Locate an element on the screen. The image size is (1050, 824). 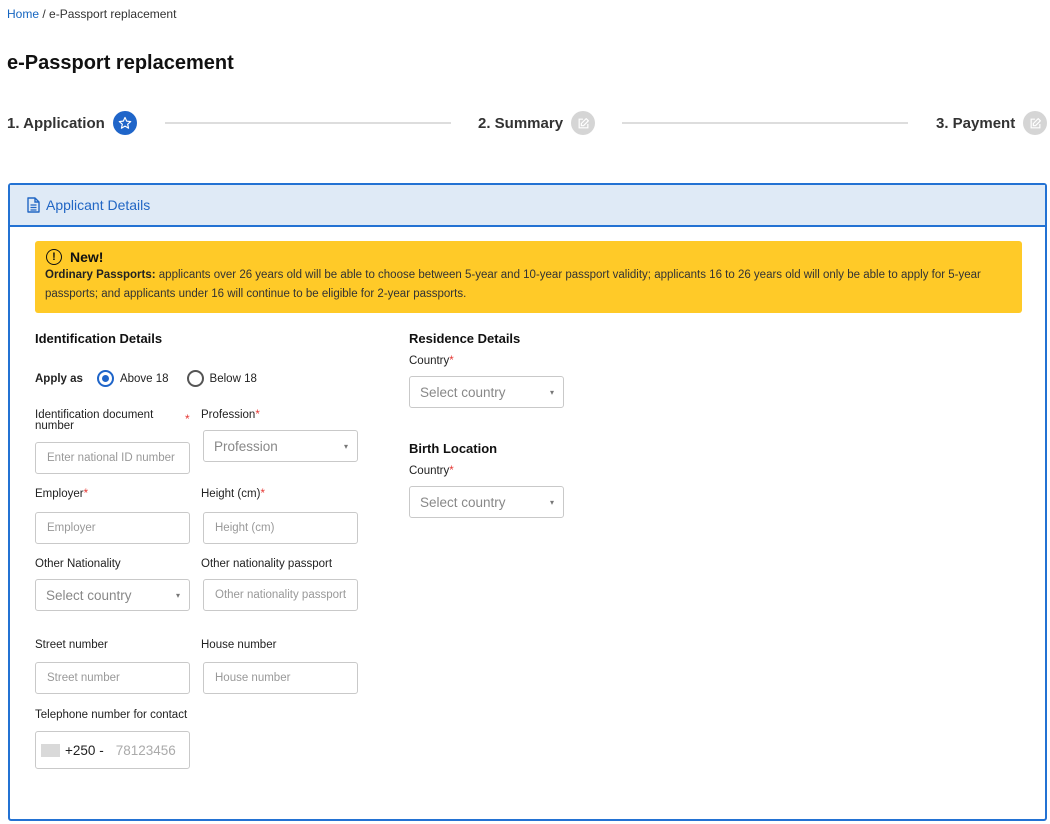
profession-label-text: Profession is located at coordinates (228, 415).